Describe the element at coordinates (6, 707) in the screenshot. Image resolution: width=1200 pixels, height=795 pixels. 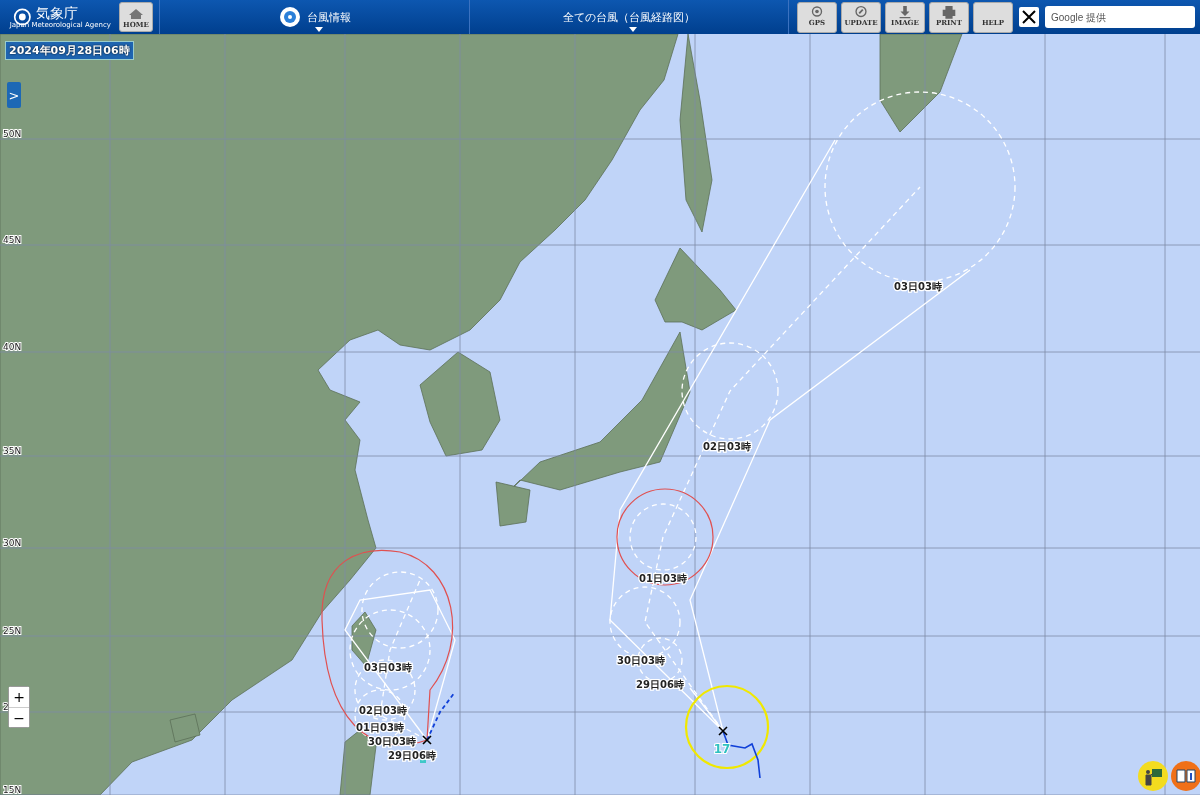
I see `latitude-label: 2` at that location.